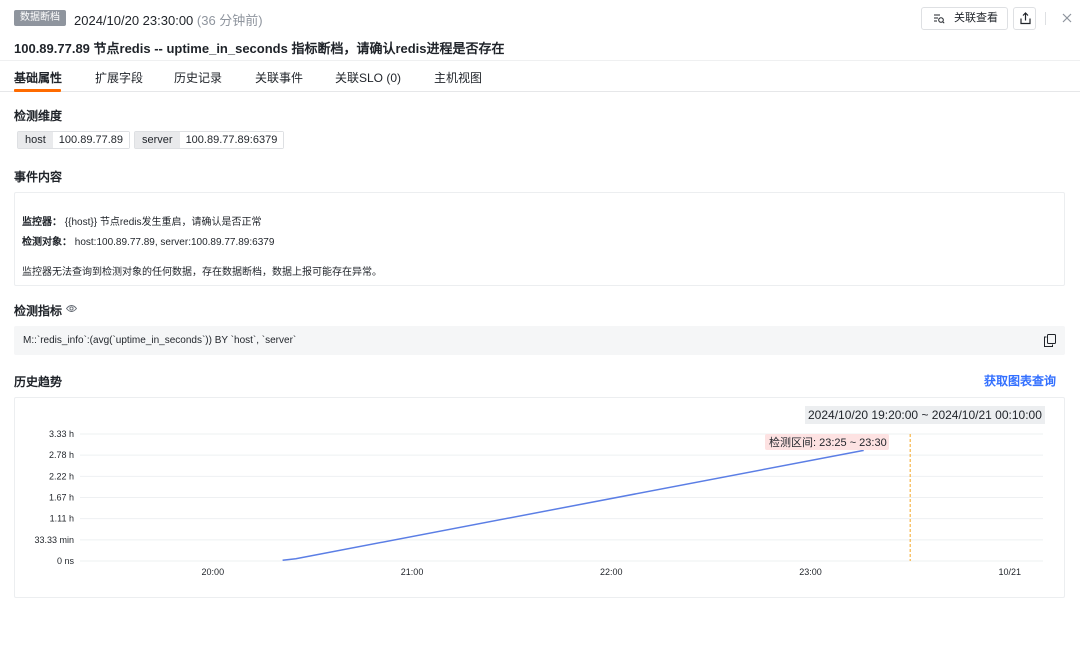 Image resolution: width=1080 pixels, height=664 pixels. I want to click on y-tick-label: 1.11 h, so click(62, 519).